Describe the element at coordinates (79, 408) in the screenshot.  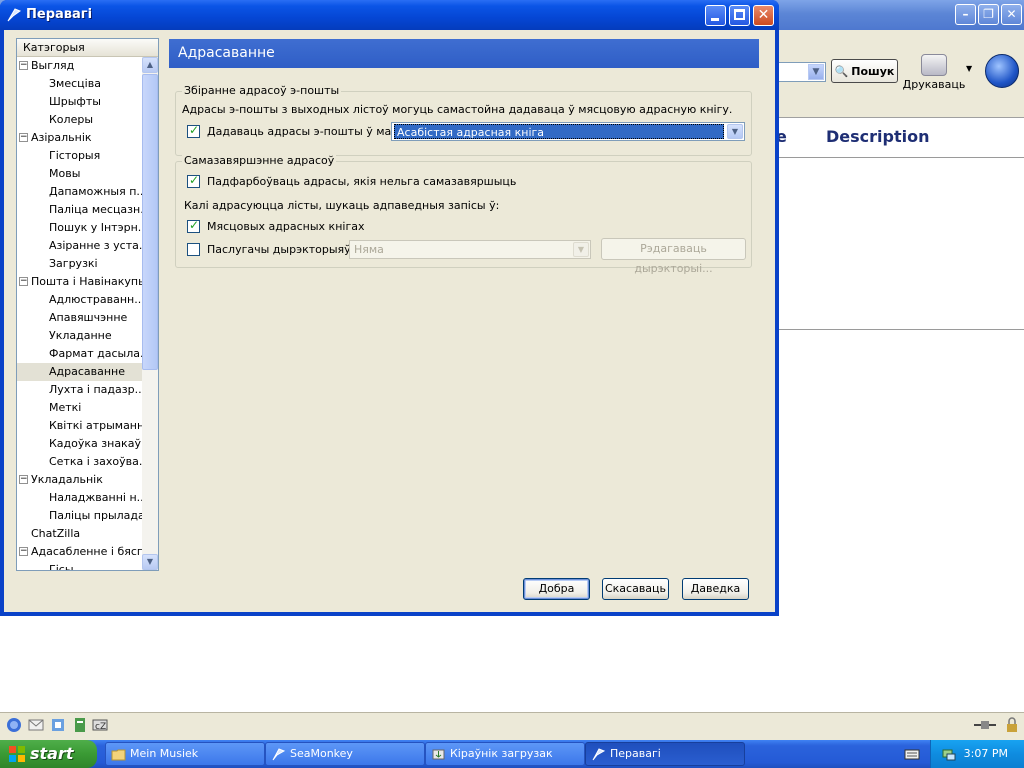
I see `tree-item: Меткі` at that location.